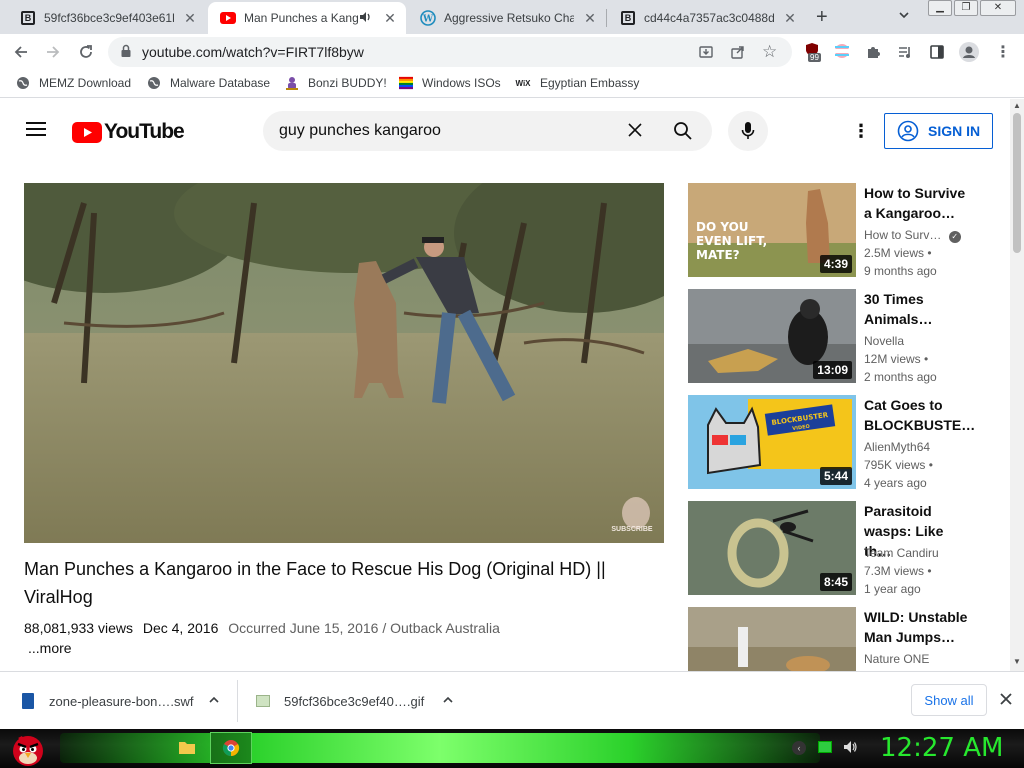 The width and height of the screenshot is (1024, 768). Describe the element at coordinates (507, 18) in the screenshot. I see `tab-wordpress: W Aggressive Retsuko Chara ✕` at that location.